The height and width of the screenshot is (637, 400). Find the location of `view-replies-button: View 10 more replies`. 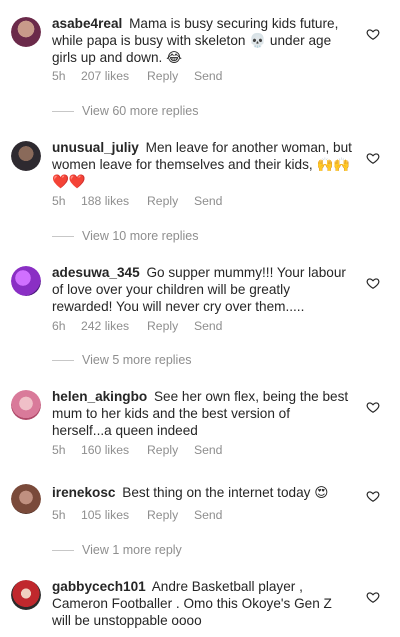

view-replies-button: View 10 more replies is located at coordinates (125, 236).